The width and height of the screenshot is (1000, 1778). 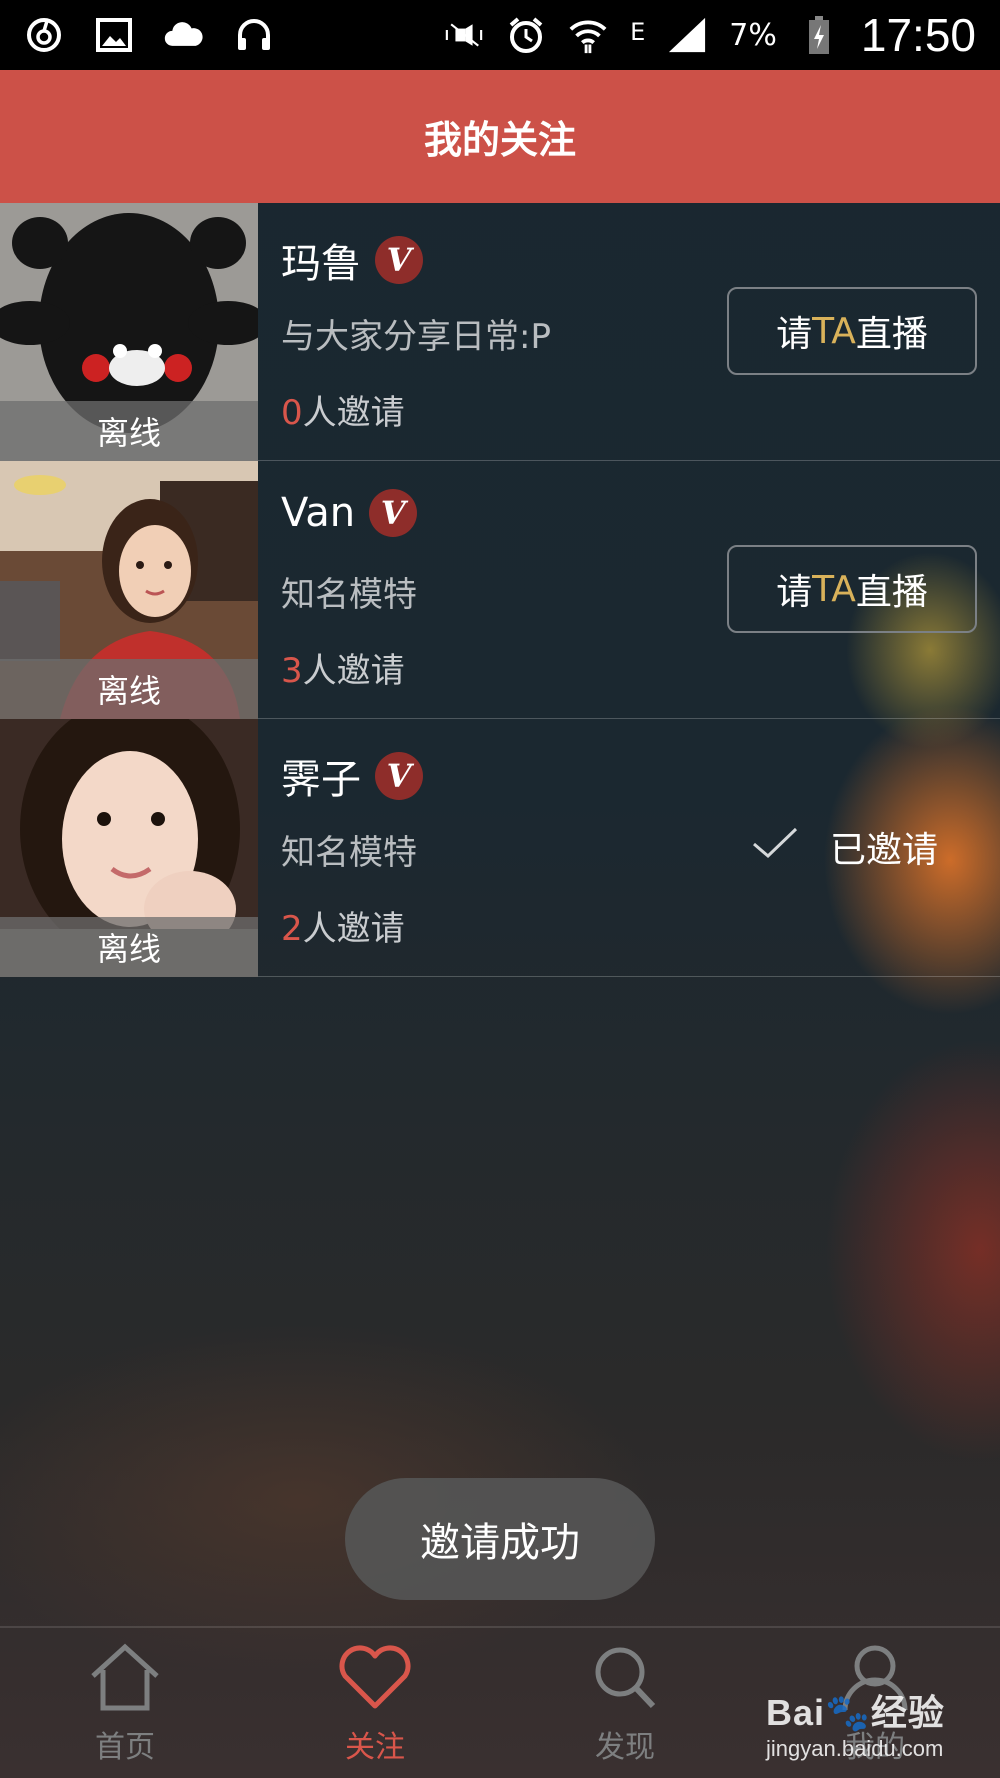 I want to click on list-item: 离线 玛鲁 V 与大家分享日常:P 0人邀请 请 TA 直播, so click(x=500, y=332).